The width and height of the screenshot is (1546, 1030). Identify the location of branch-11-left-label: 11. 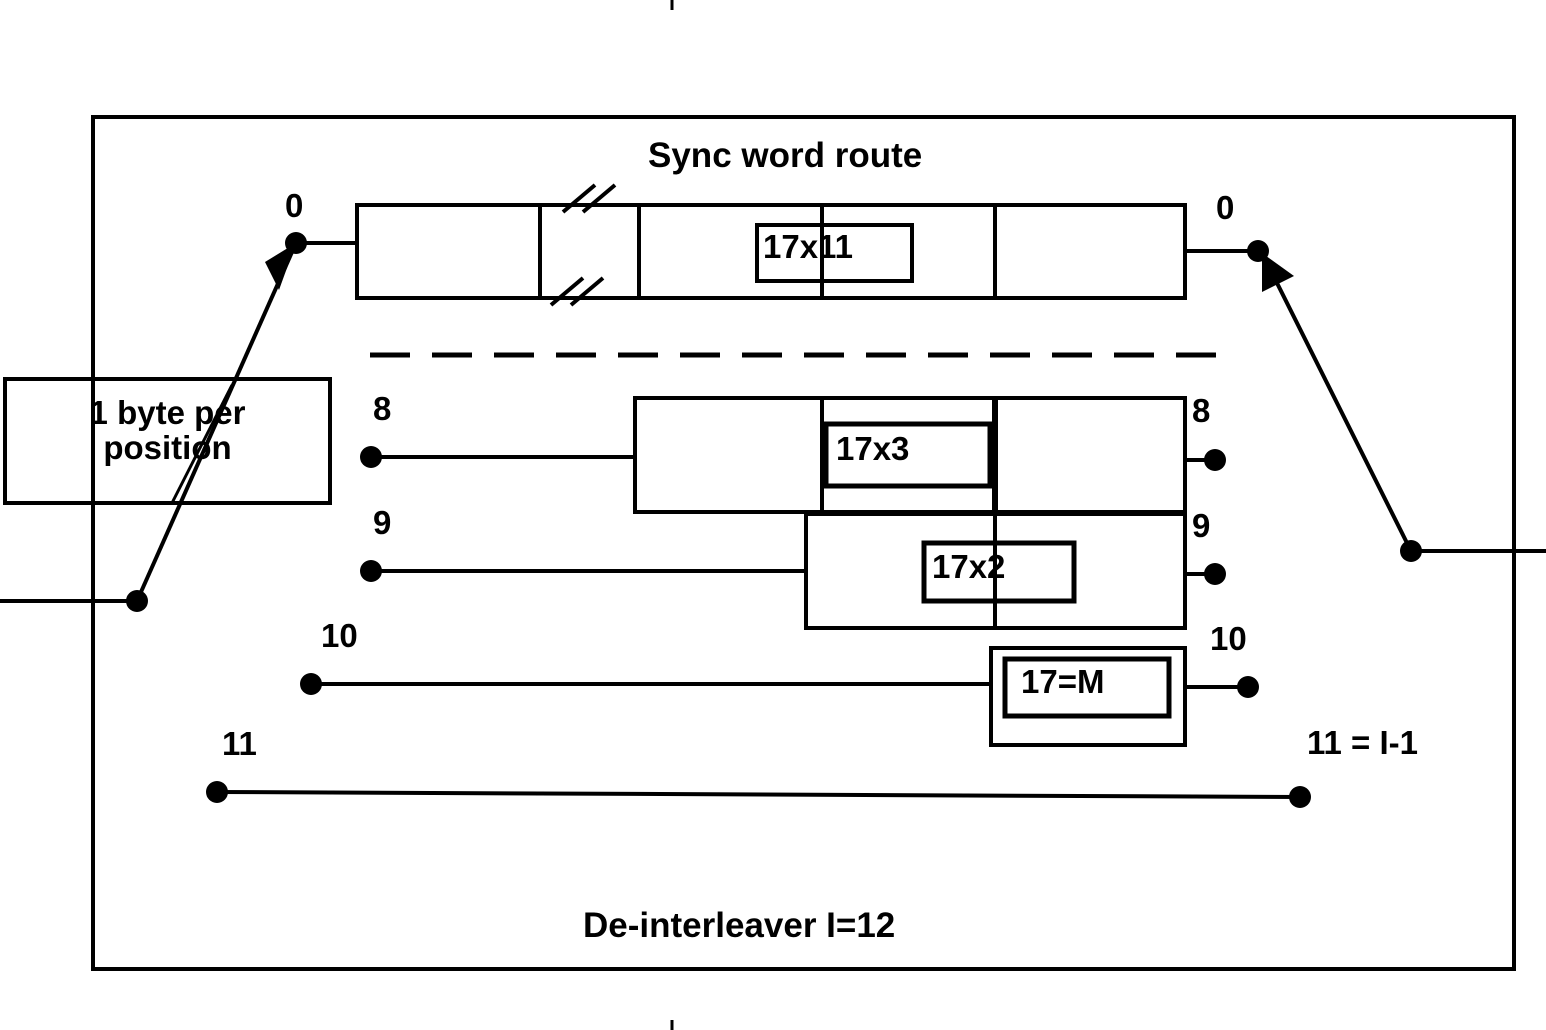
(239, 743).